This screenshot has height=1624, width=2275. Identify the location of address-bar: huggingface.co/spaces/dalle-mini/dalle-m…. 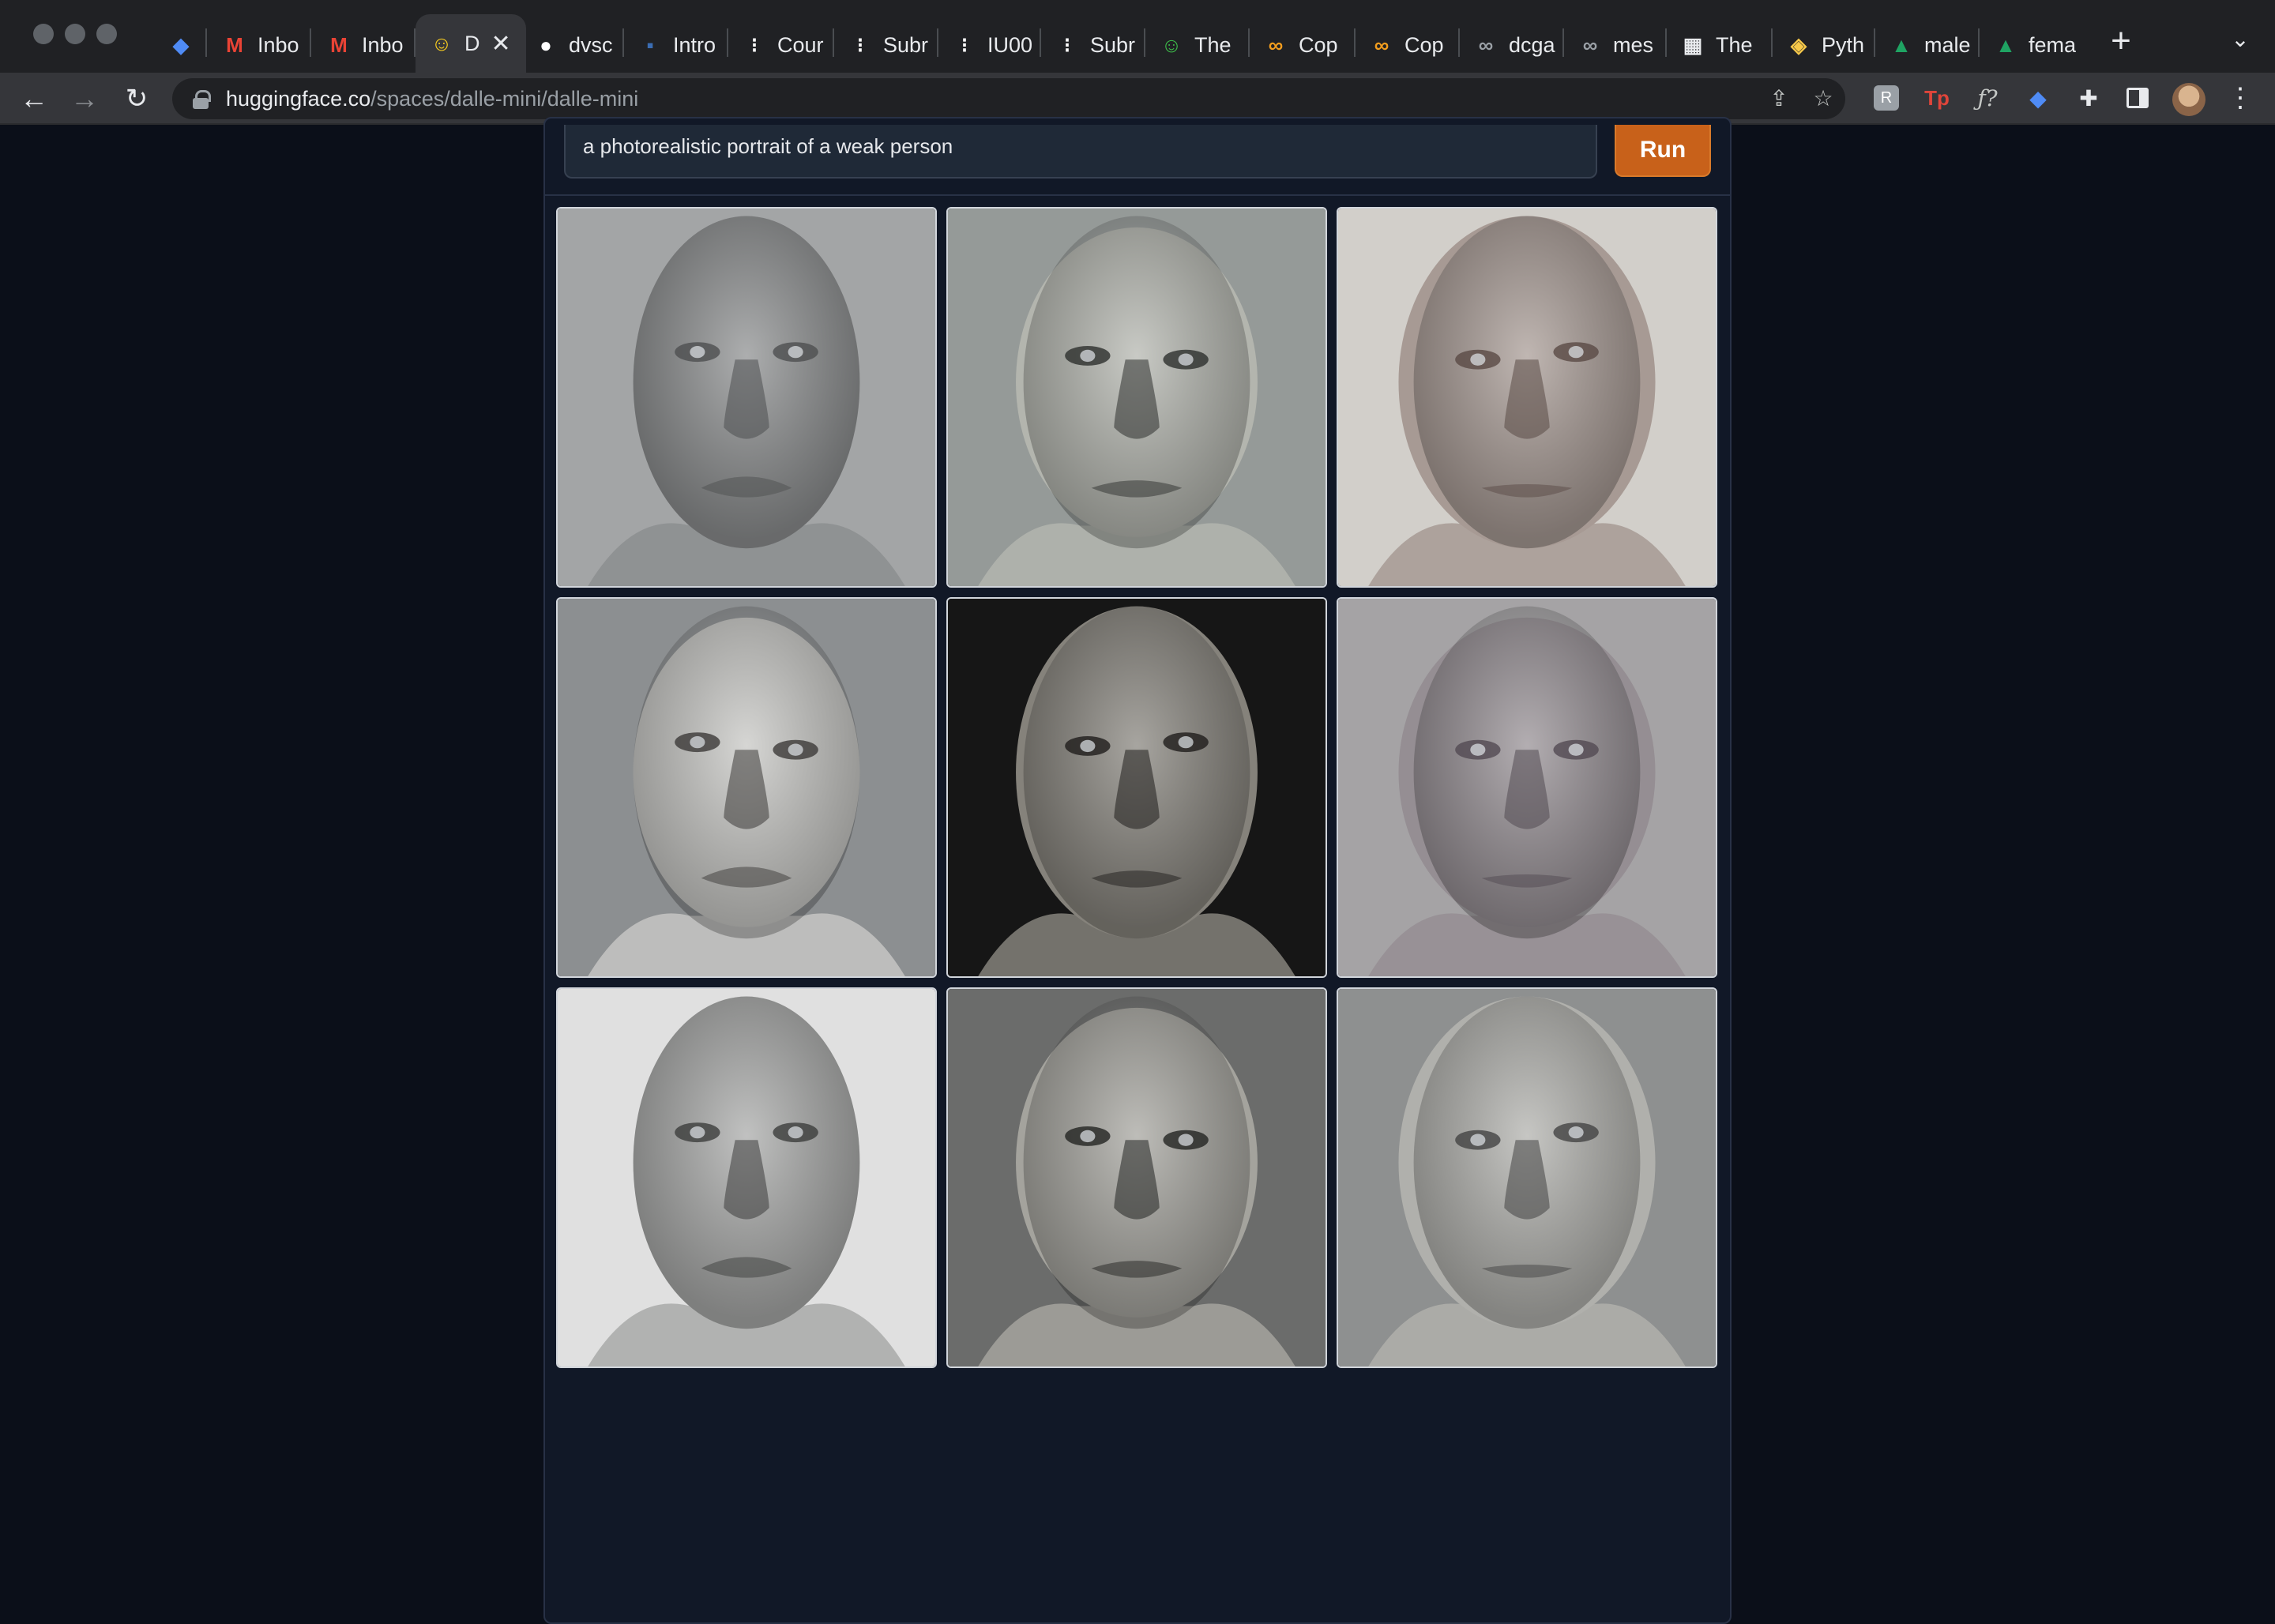
(1008, 98).